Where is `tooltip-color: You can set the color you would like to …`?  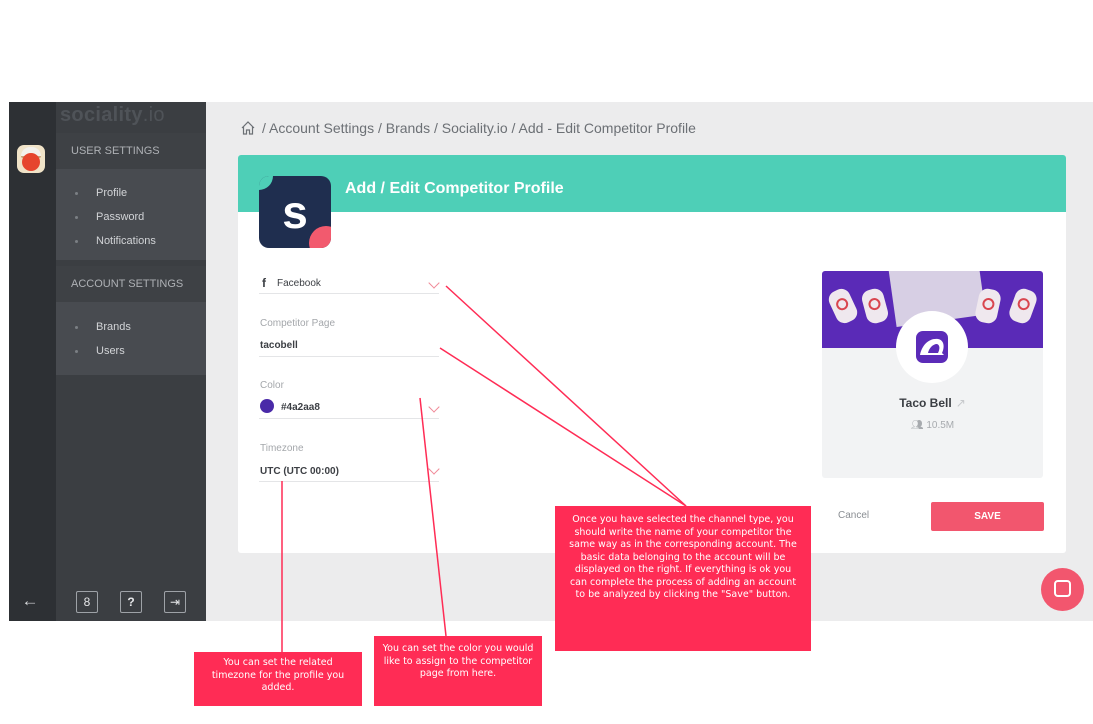
tooltip-color: You can set the color you would like to … is located at coordinates (458, 671).